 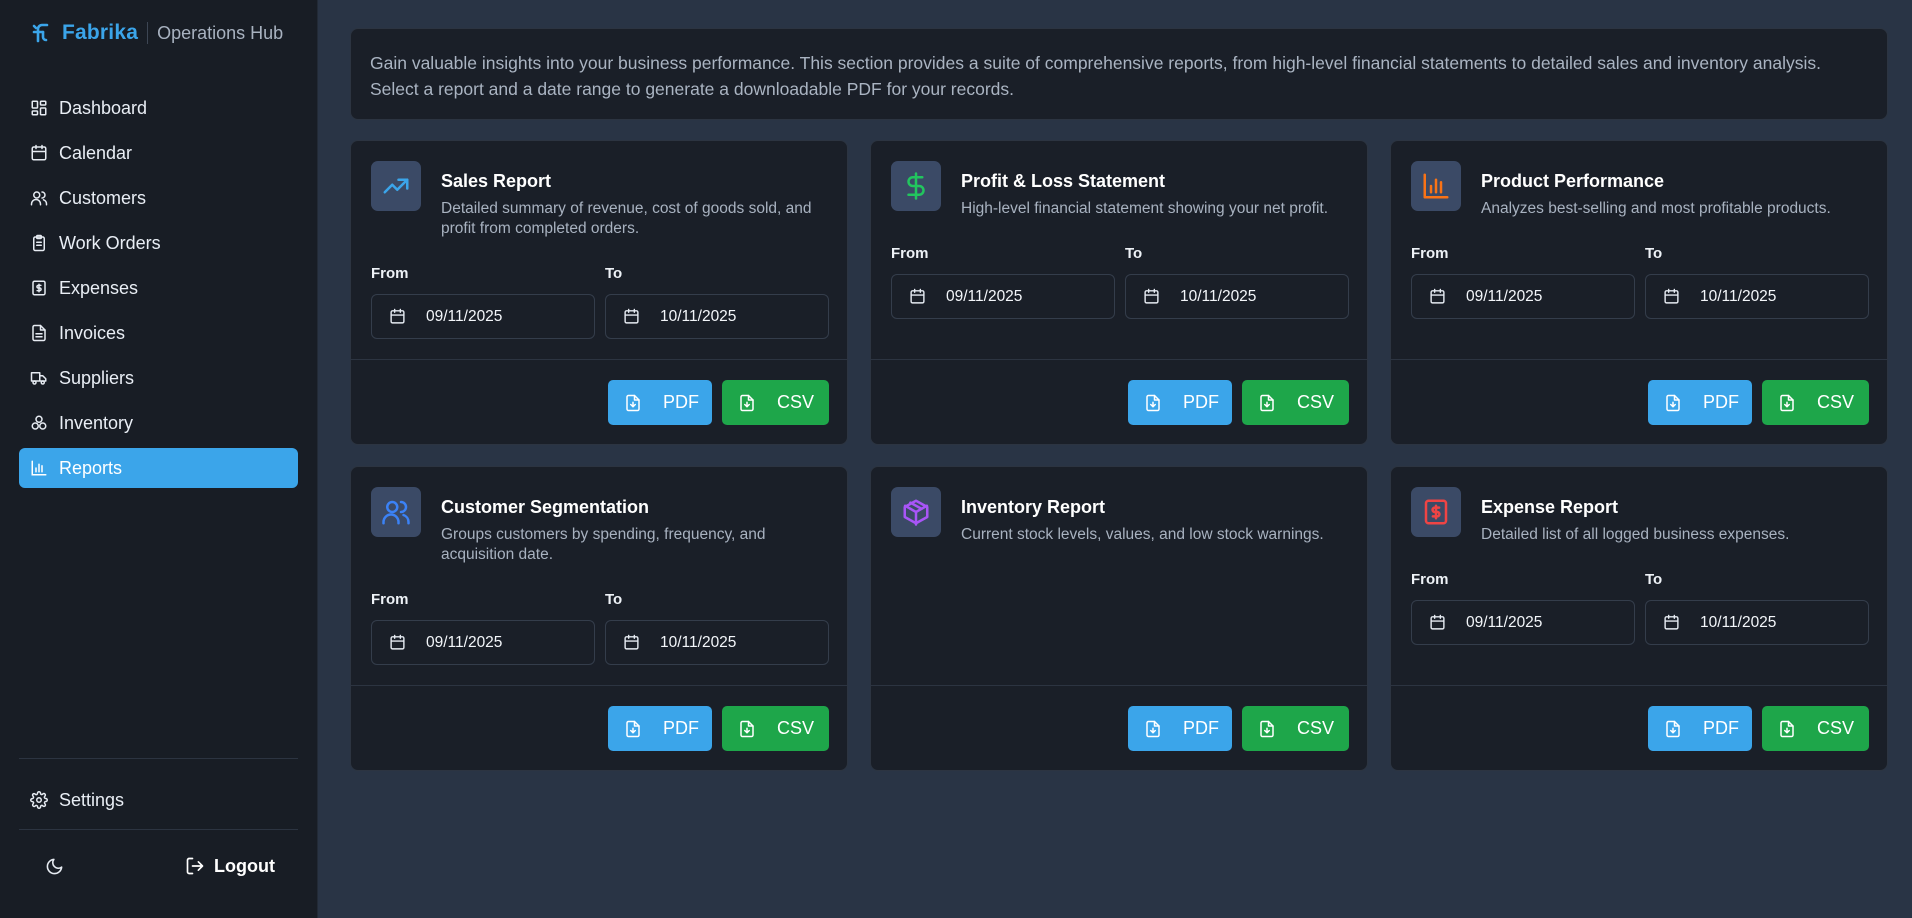 I want to click on sidebar-item-label: Calendar, so click(x=96, y=152).